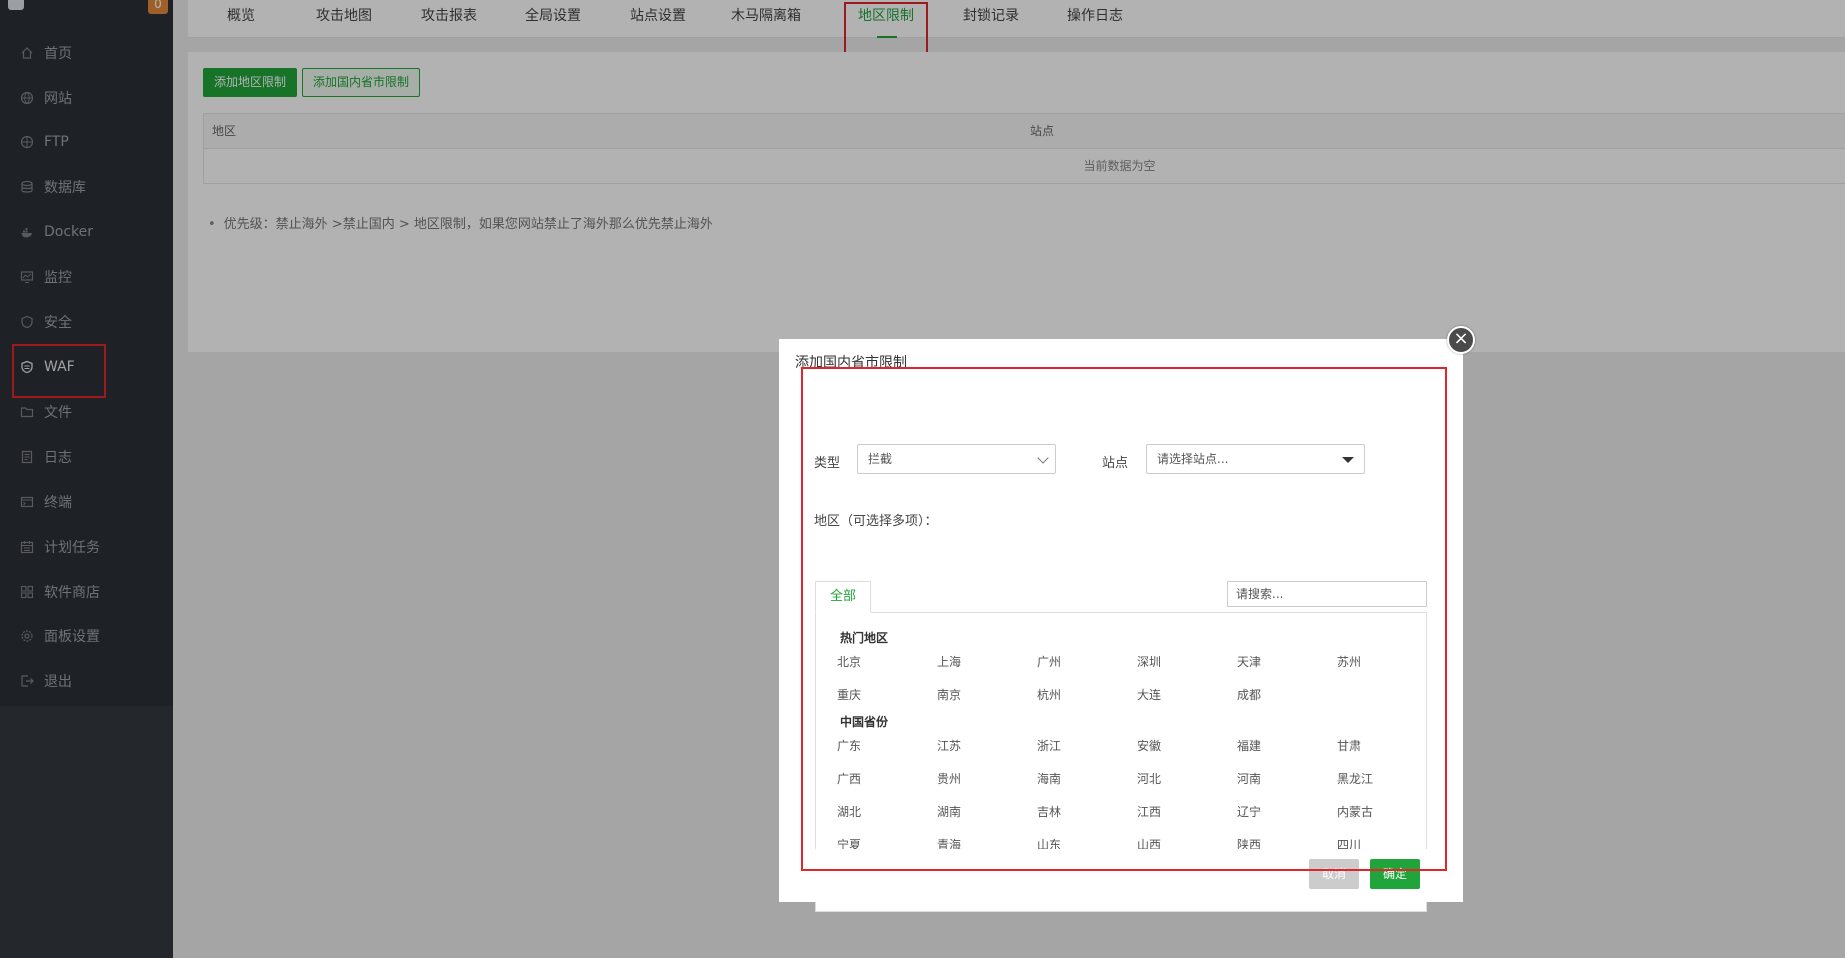  I want to click on region-option: 杭州, so click(1049, 694).